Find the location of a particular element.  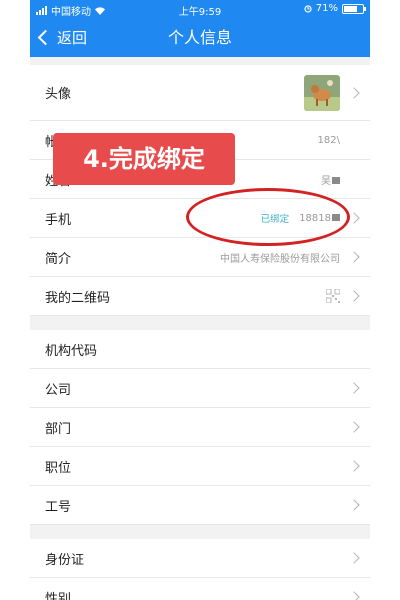

account-value: 182\ is located at coordinates (328, 140).